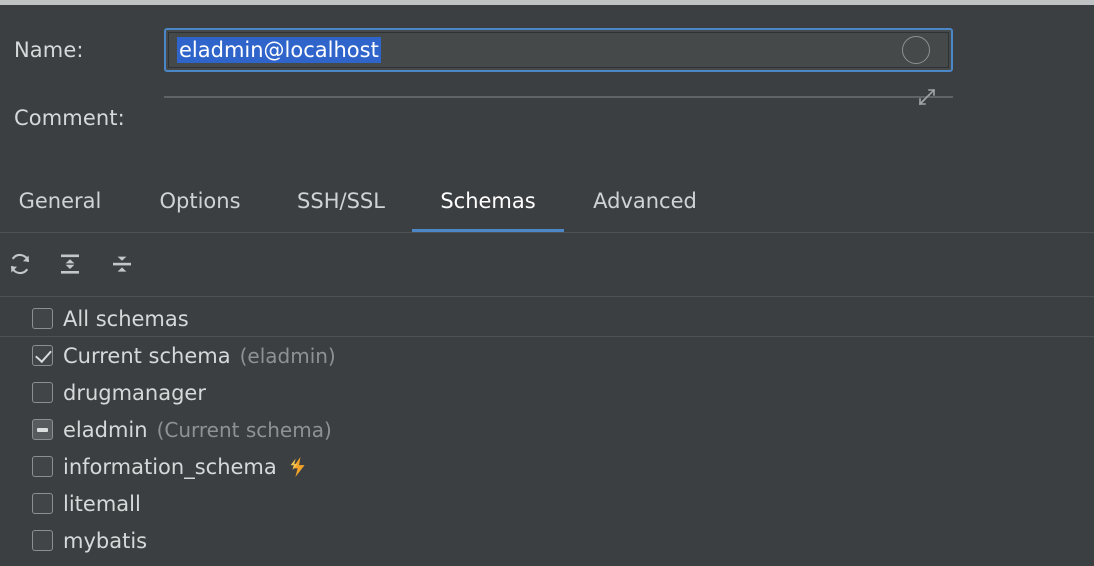 This screenshot has width=1094, height=566. What do you see at coordinates (558, 114) in the screenshot?
I see `comment-field-wrap` at bounding box center [558, 114].